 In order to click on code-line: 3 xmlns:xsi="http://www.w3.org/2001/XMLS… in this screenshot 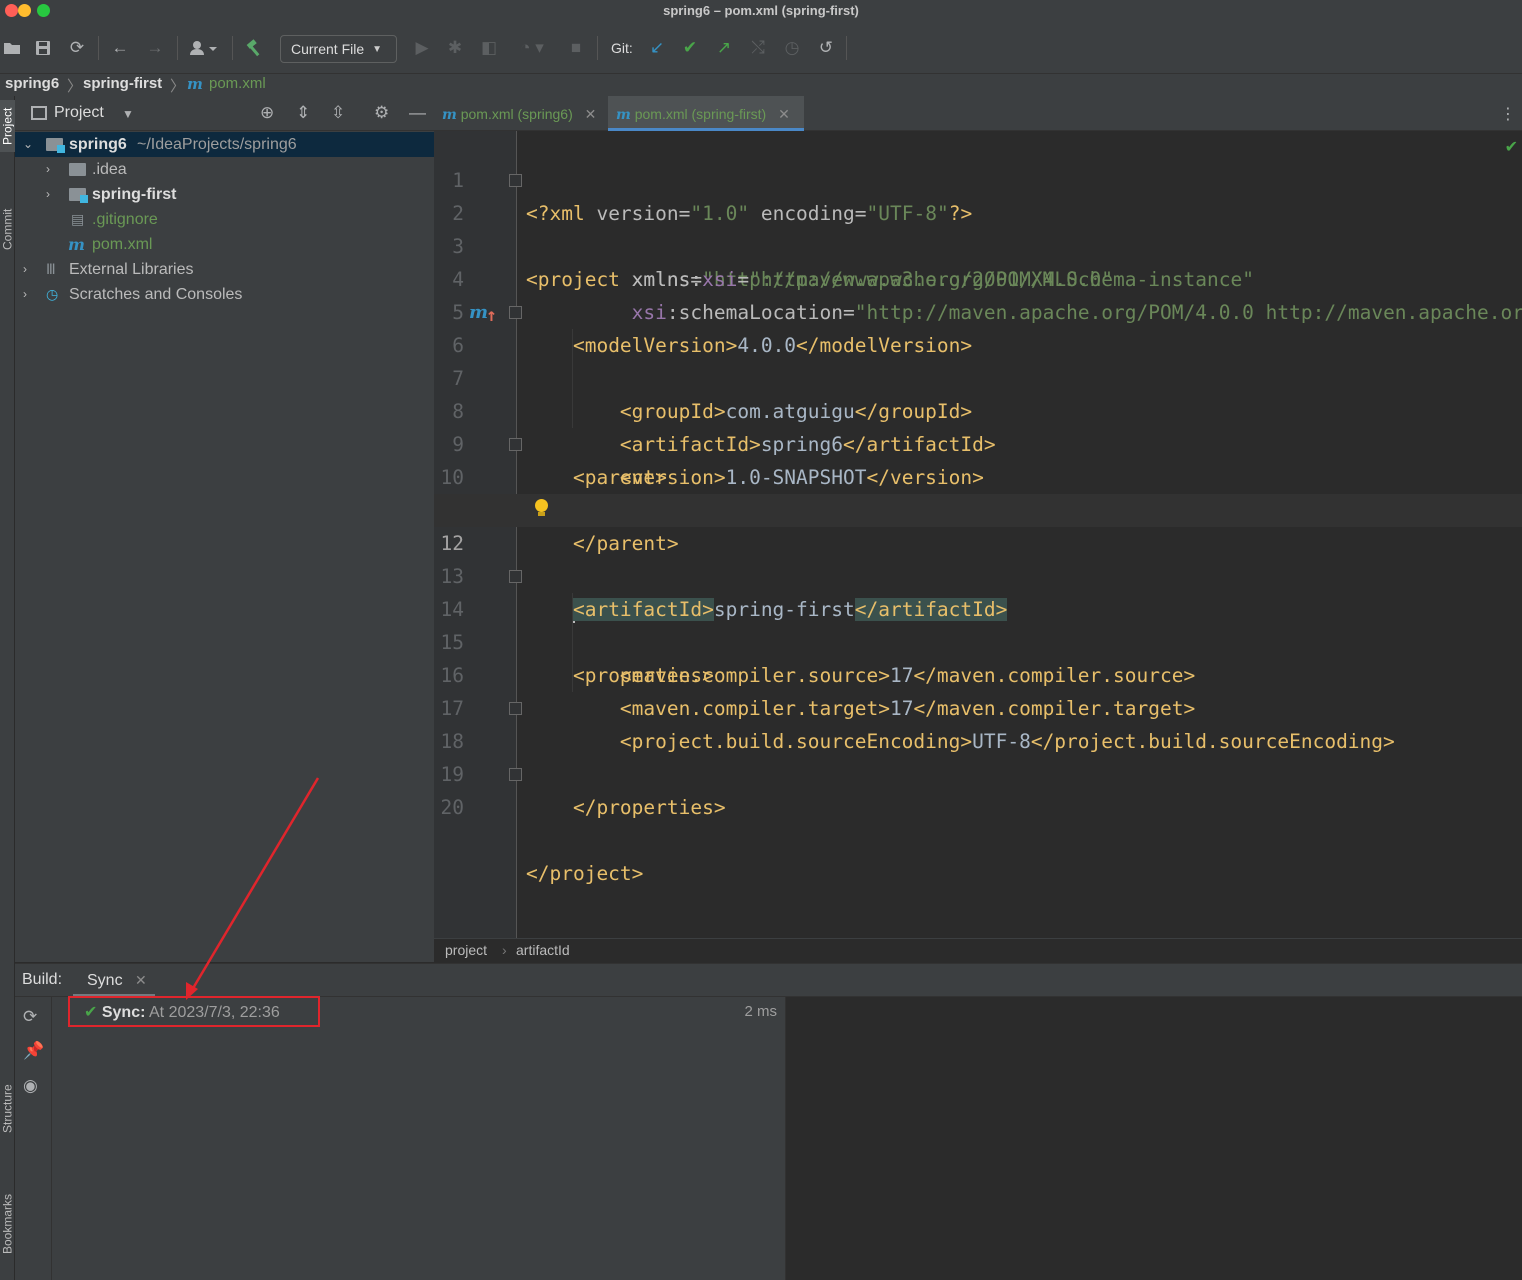, I will do `click(978, 244)`.